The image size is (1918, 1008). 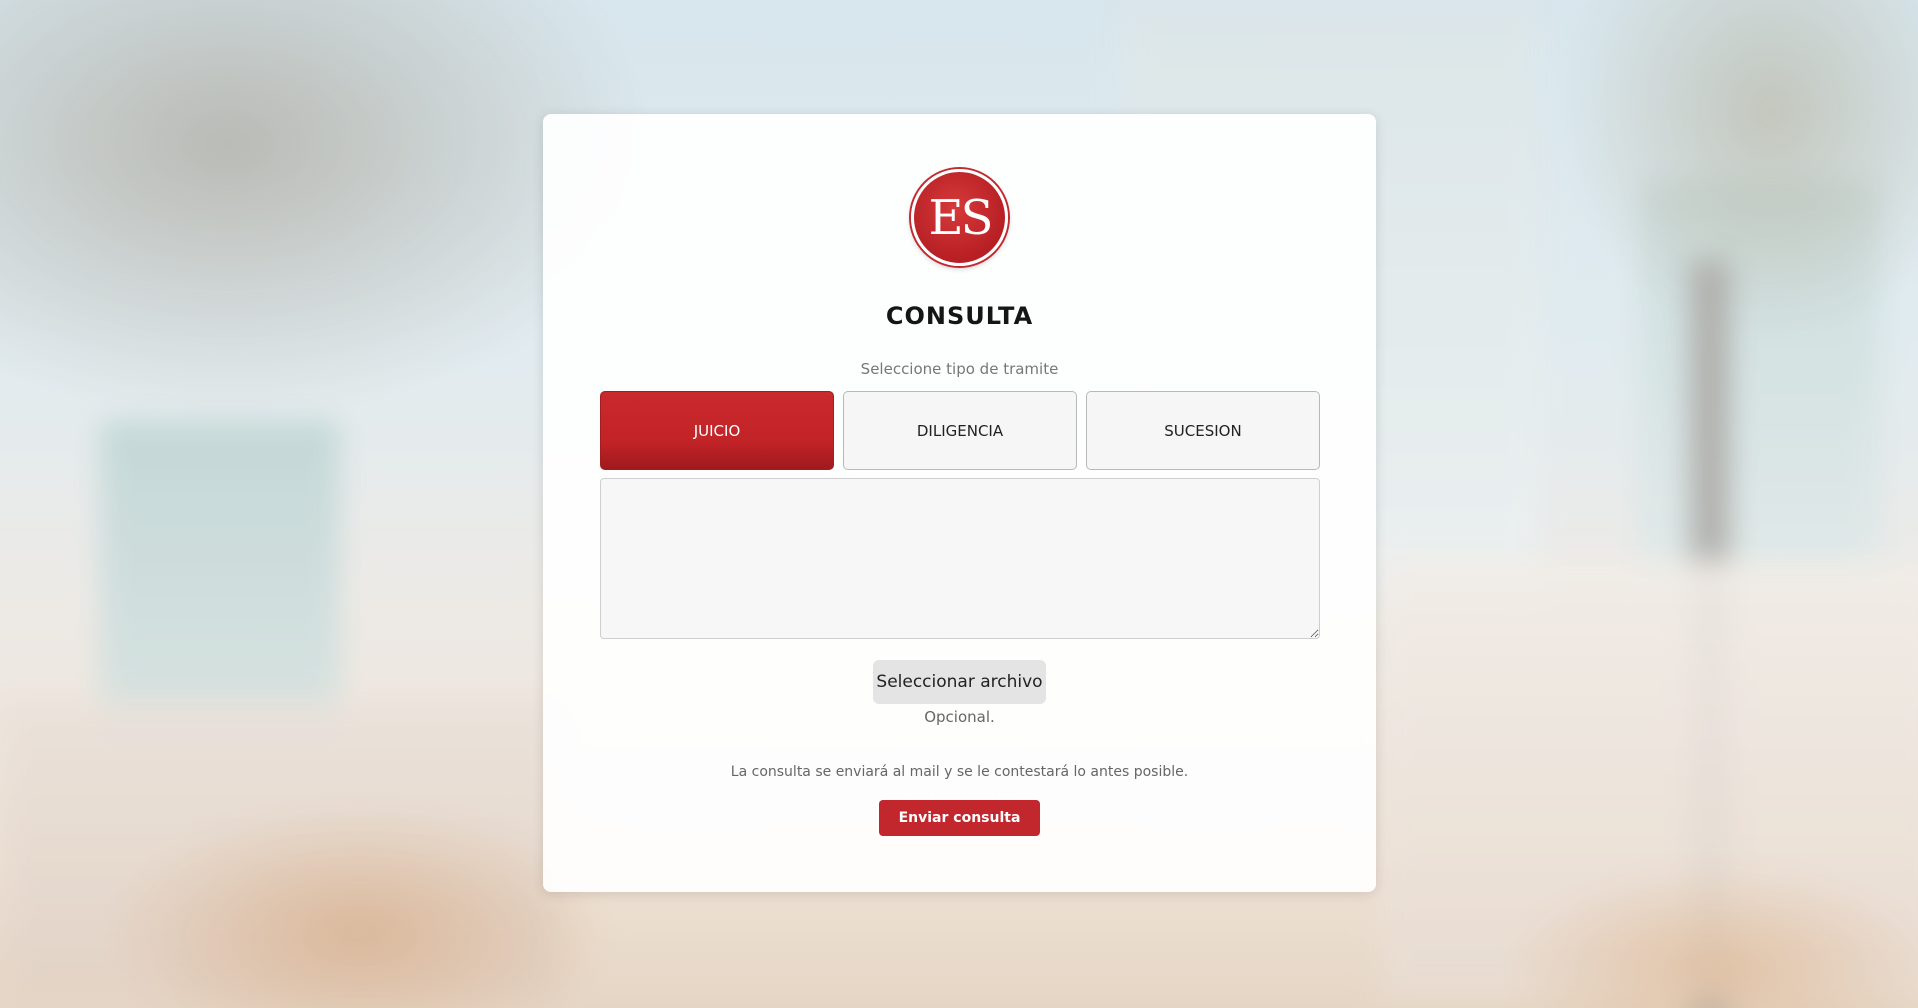 I want to click on logo-icon: ES, so click(x=959, y=217).